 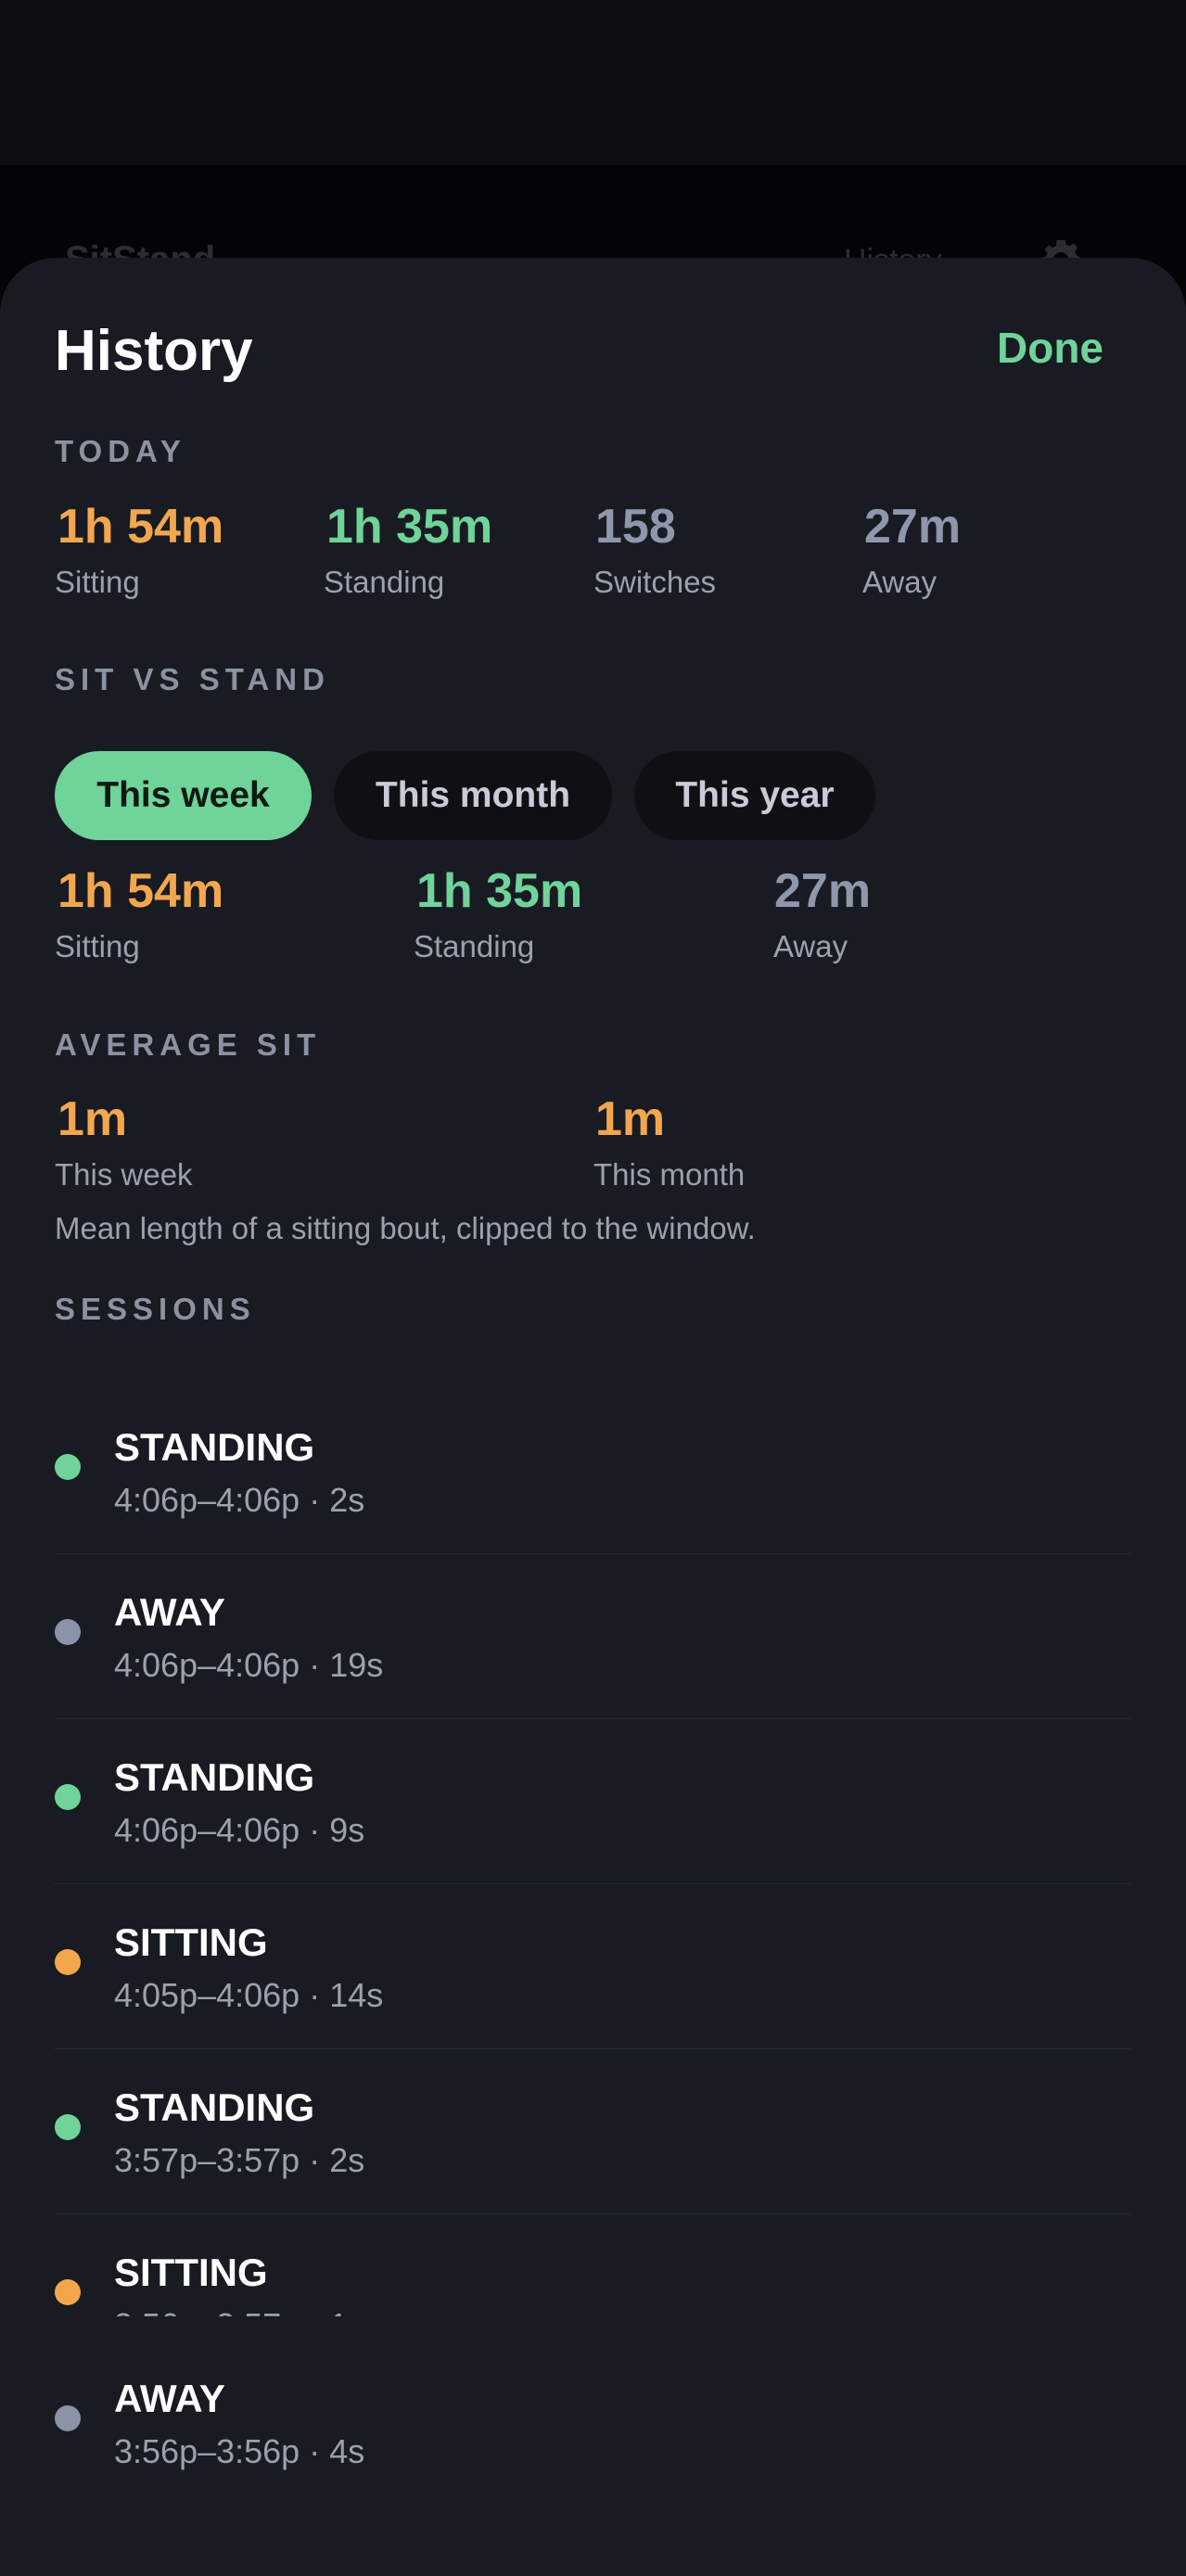 What do you see at coordinates (754, 796) in the screenshot?
I see `tab-this-year: This year` at bounding box center [754, 796].